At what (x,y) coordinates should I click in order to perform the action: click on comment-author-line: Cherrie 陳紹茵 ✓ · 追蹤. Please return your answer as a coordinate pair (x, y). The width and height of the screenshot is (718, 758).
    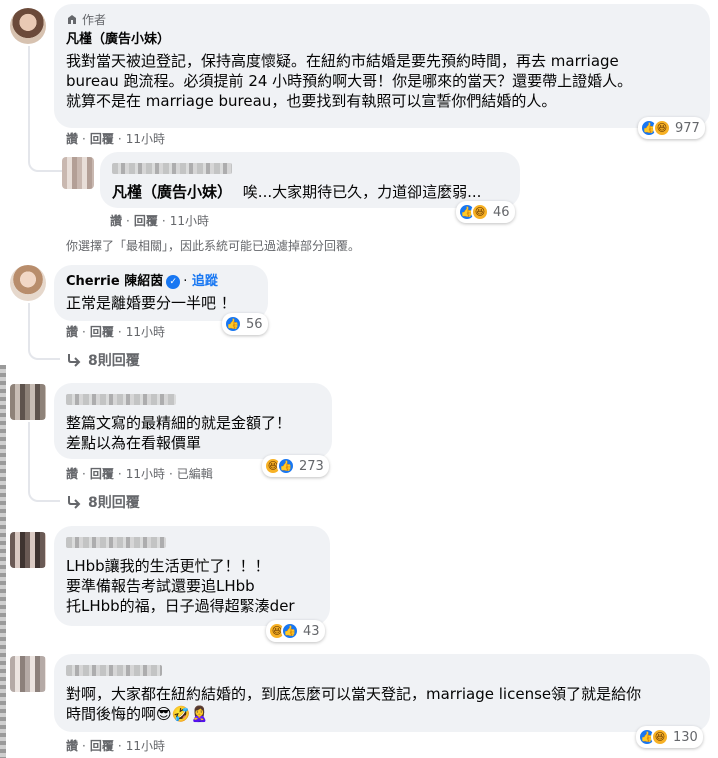
    Looking at the image, I should click on (161, 282).